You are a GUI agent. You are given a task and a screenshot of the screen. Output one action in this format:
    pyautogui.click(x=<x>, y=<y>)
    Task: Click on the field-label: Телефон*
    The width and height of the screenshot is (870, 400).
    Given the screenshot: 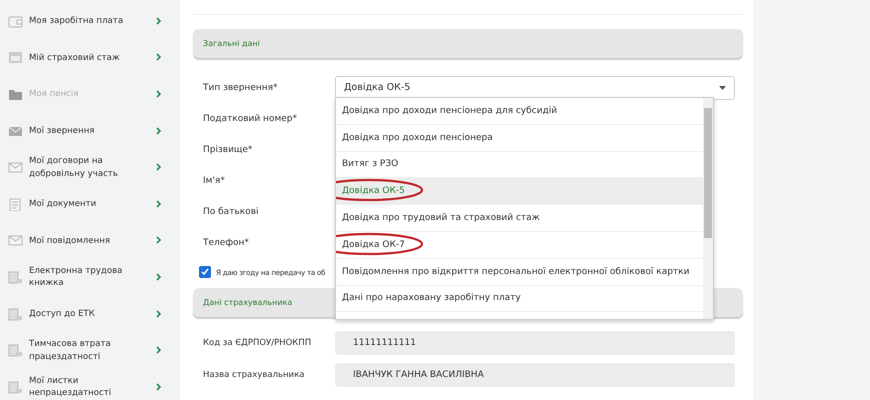 What is the action you would take?
    pyautogui.click(x=226, y=243)
    